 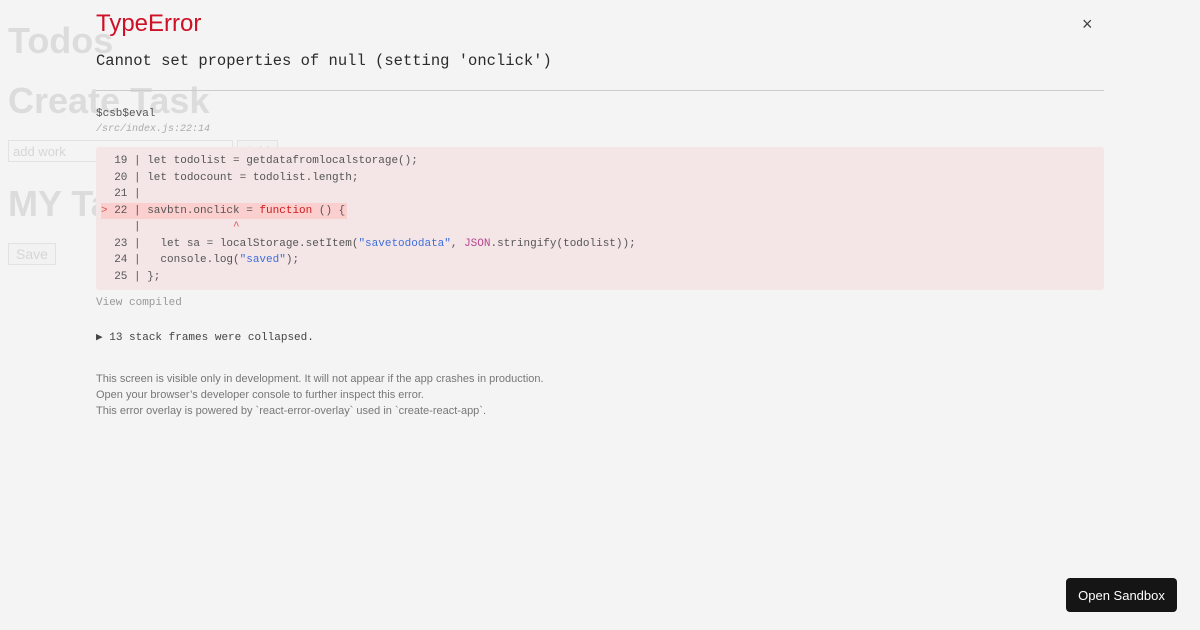 What do you see at coordinates (139, 303) in the screenshot?
I see `view-compiled-link: View compiled` at bounding box center [139, 303].